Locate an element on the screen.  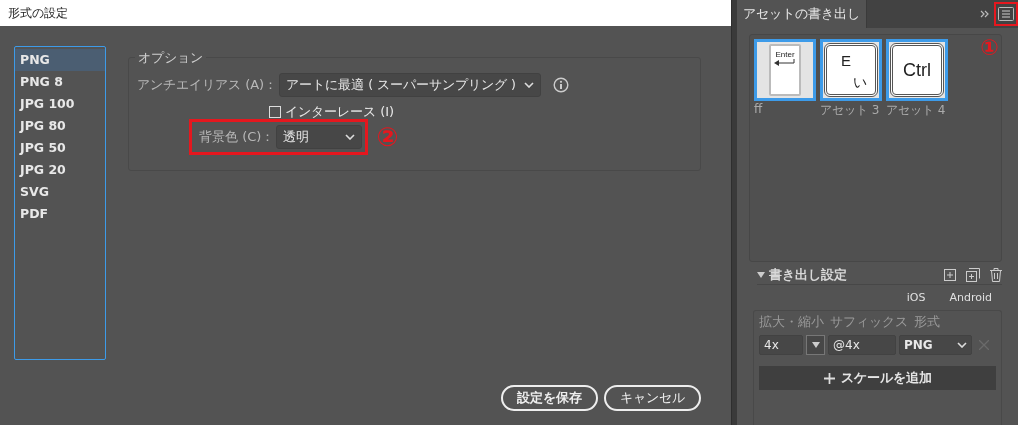
window-title: 形式の設定 is located at coordinates (38, 13).